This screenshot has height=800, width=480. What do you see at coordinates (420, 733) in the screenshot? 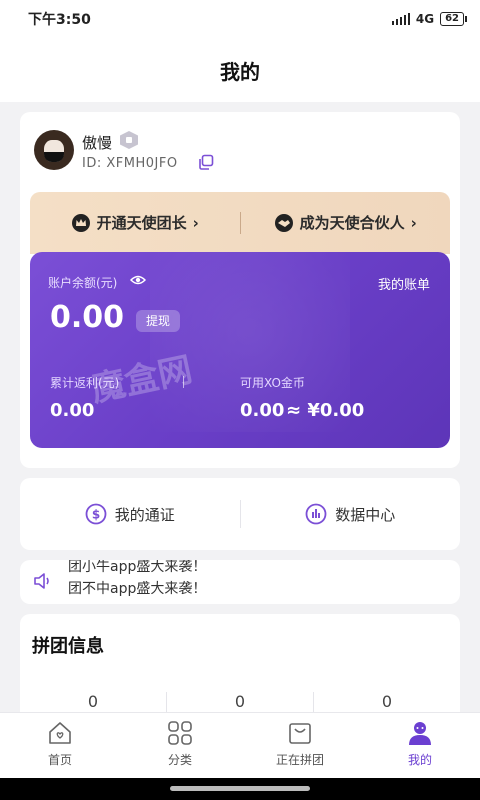
I see `user-icon` at bounding box center [420, 733].